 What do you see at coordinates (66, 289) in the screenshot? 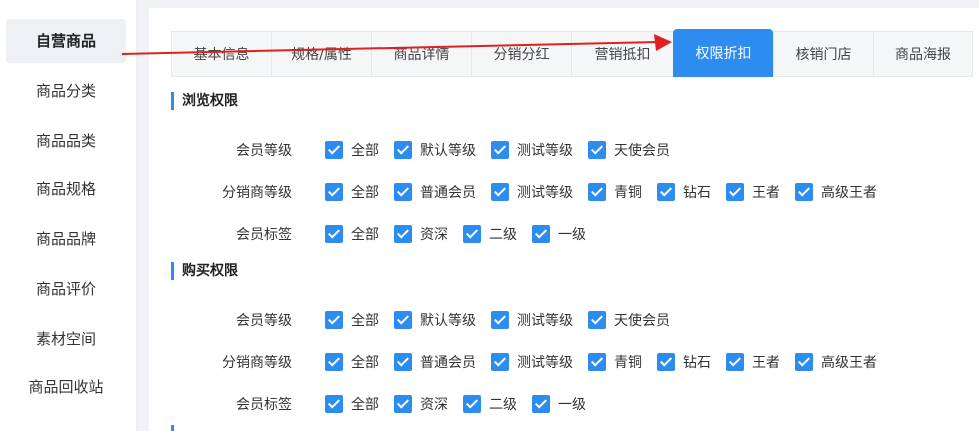
I see `sidebar-item-goods-review: 商品评价` at bounding box center [66, 289].